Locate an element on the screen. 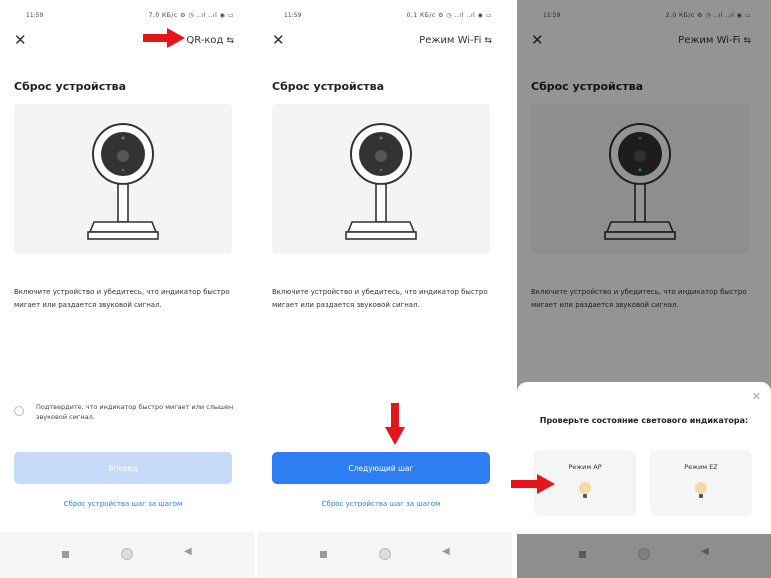  mode-label: Режим Wi-Fi is located at coordinates (450, 40).